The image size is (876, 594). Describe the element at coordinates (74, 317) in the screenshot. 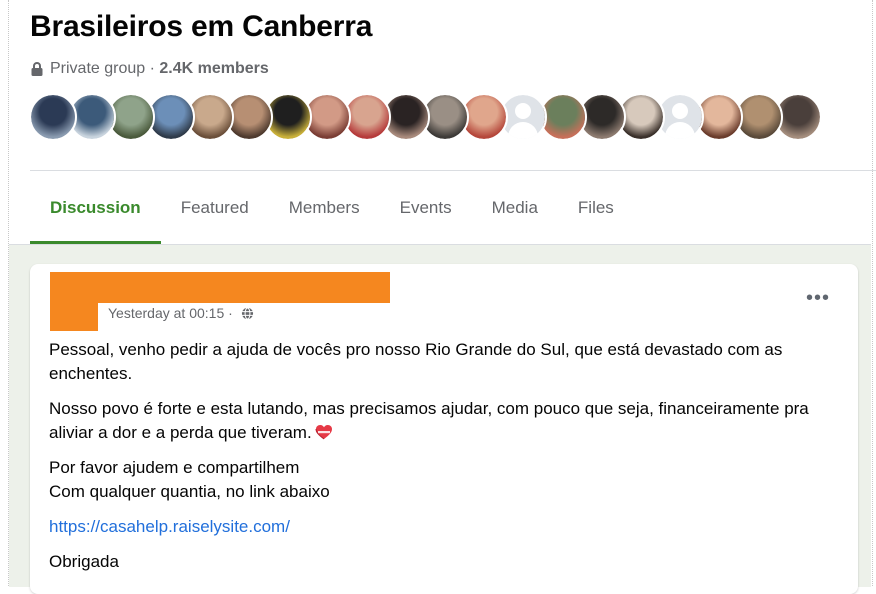

I see `avatar-redaction` at that location.